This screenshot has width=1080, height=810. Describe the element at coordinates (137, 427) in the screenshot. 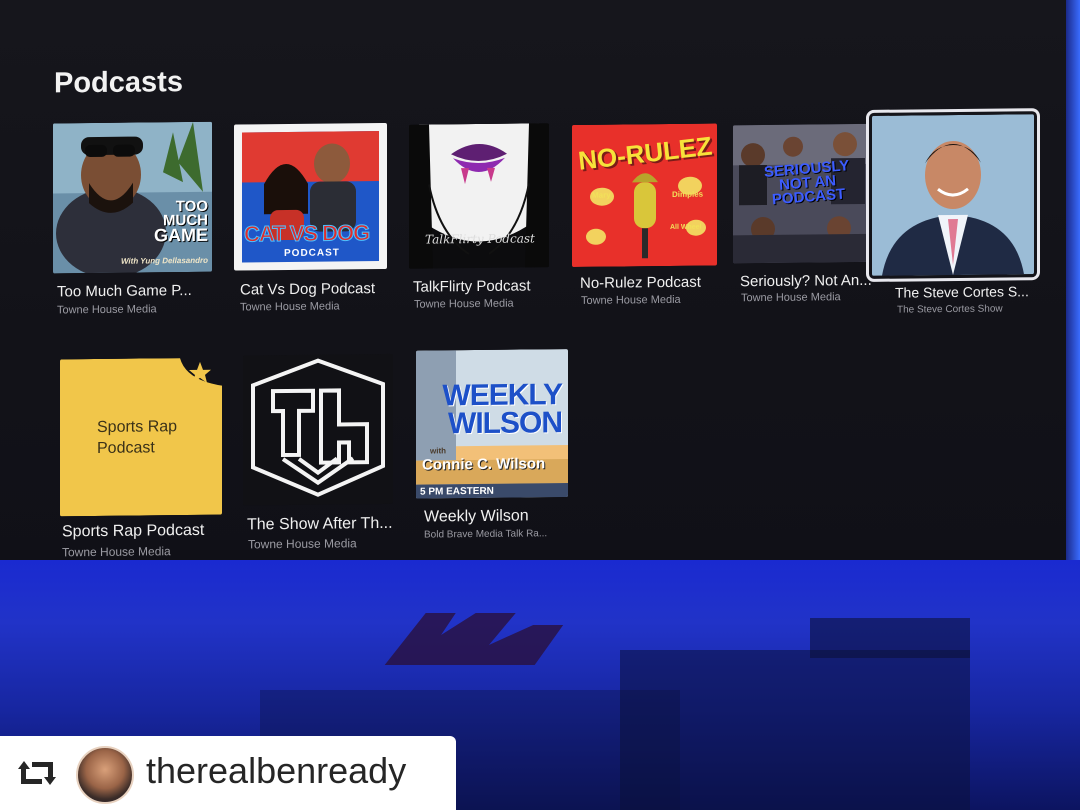

I see `art-text: Sports Rap` at that location.